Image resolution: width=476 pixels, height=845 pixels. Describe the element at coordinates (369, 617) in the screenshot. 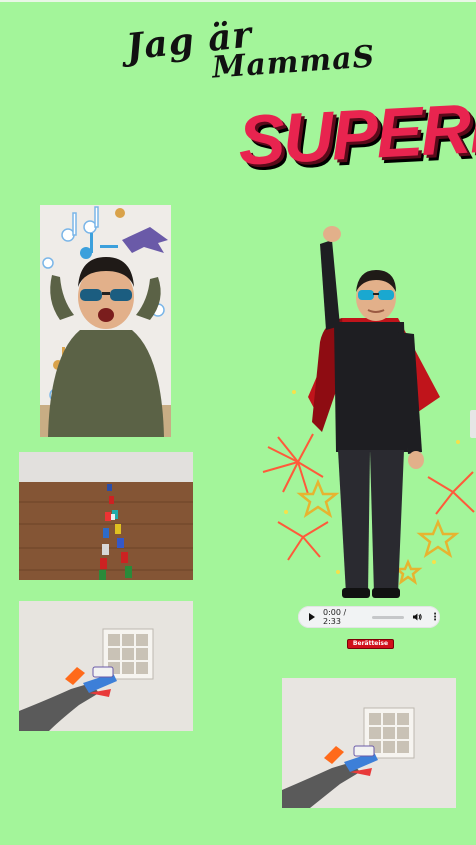

I see `audio-player: 0:00 / 2:33 ⋮` at that location.